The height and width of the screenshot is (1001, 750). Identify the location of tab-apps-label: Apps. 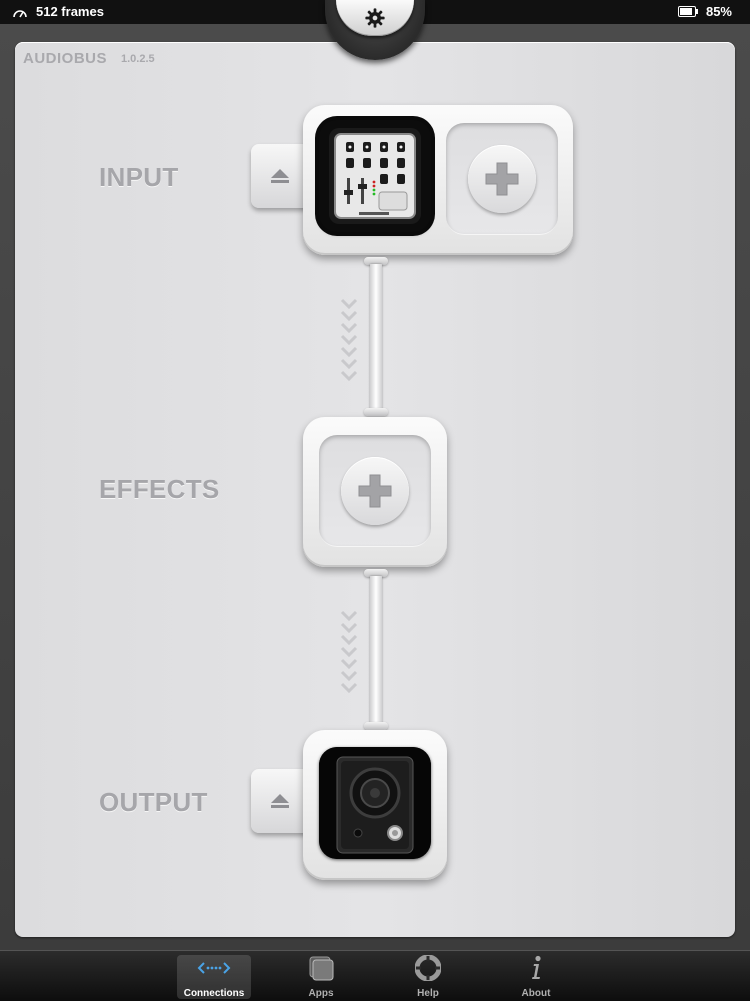
(321, 993).